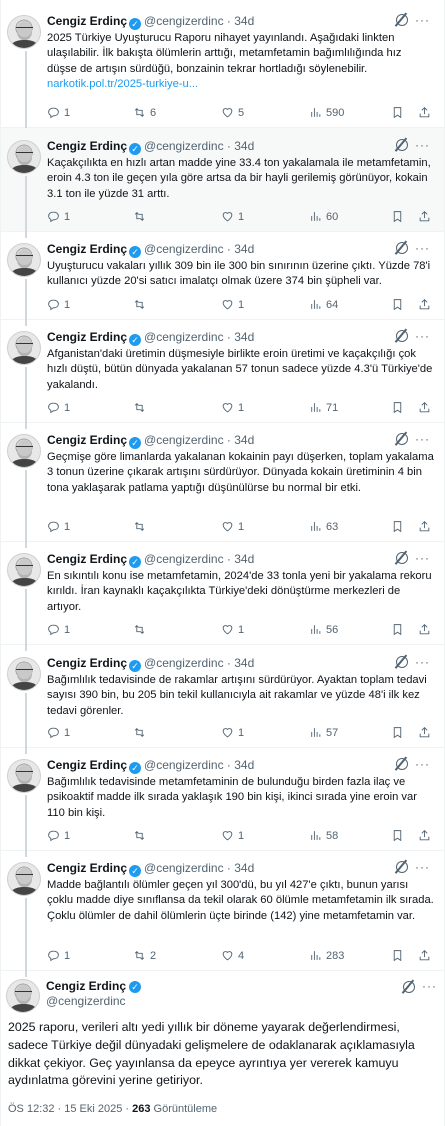 The height and width of the screenshot is (1126, 445). What do you see at coordinates (70, 1109) in the screenshot?
I see `timestamp: ÖS 12:32 · 15 Eki 2025 ·` at bounding box center [70, 1109].